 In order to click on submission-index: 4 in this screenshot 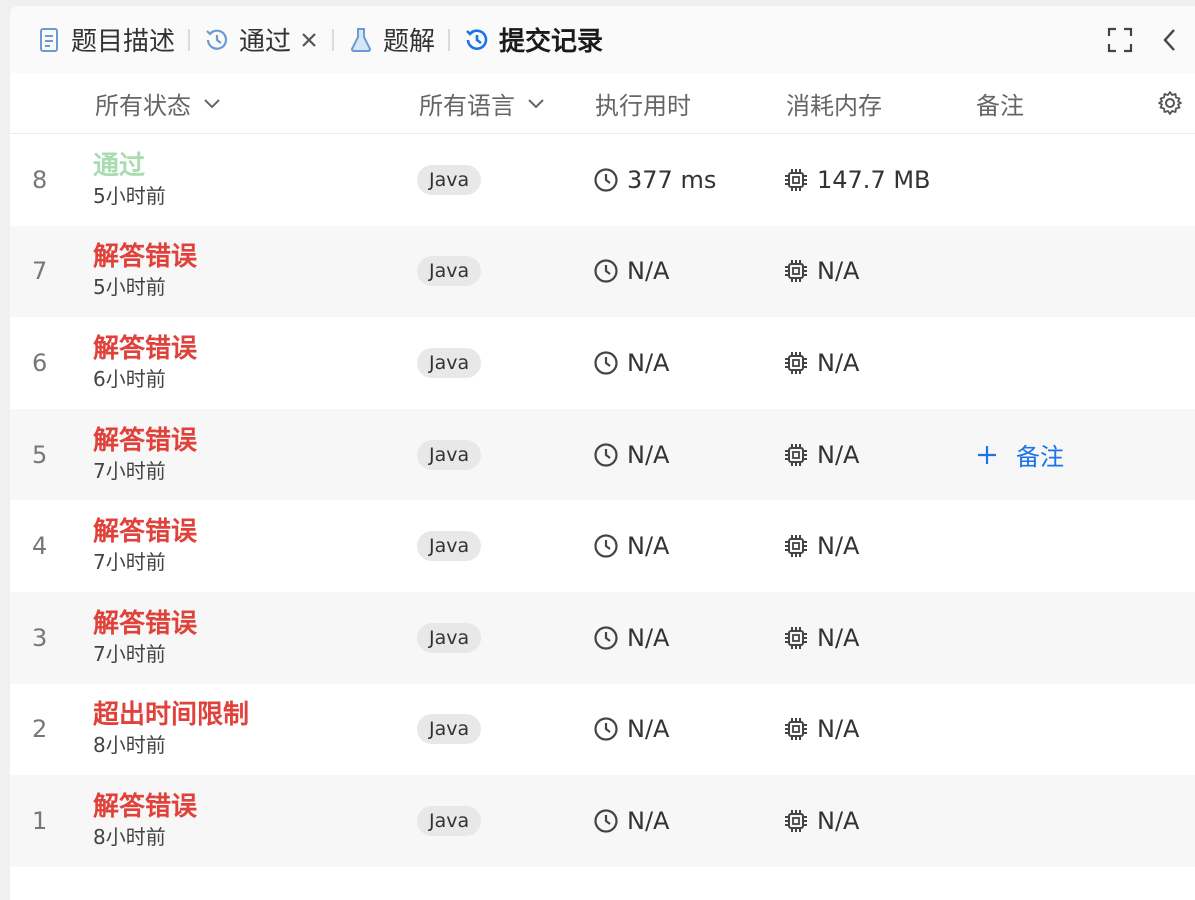, I will do `click(39, 546)`.